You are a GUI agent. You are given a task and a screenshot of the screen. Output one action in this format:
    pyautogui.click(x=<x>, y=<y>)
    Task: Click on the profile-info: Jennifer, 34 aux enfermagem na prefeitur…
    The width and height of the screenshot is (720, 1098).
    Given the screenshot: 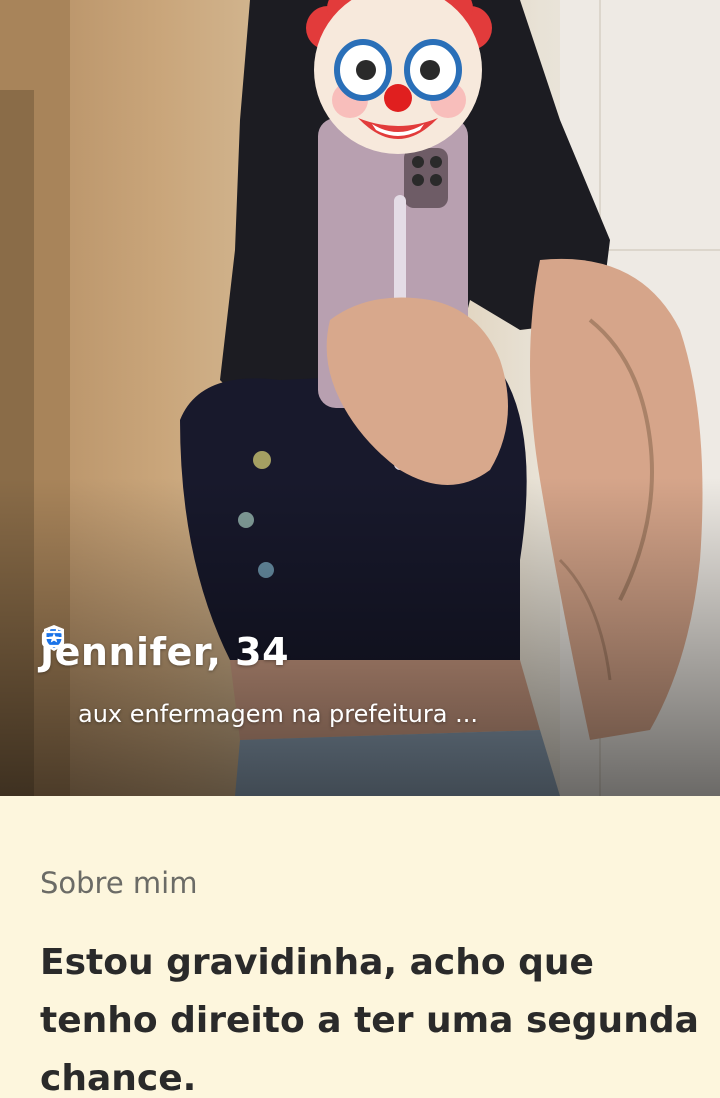 What is the action you would take?
    pyautogui.click(x=370, y=676)
    